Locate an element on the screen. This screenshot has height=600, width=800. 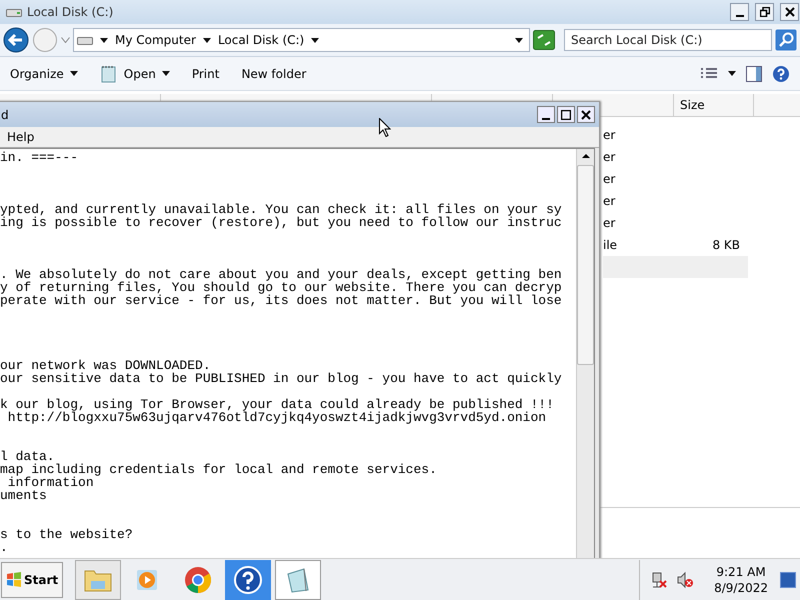
search-field: Search Local Disk (C:) is located at coordinates (668, 40).